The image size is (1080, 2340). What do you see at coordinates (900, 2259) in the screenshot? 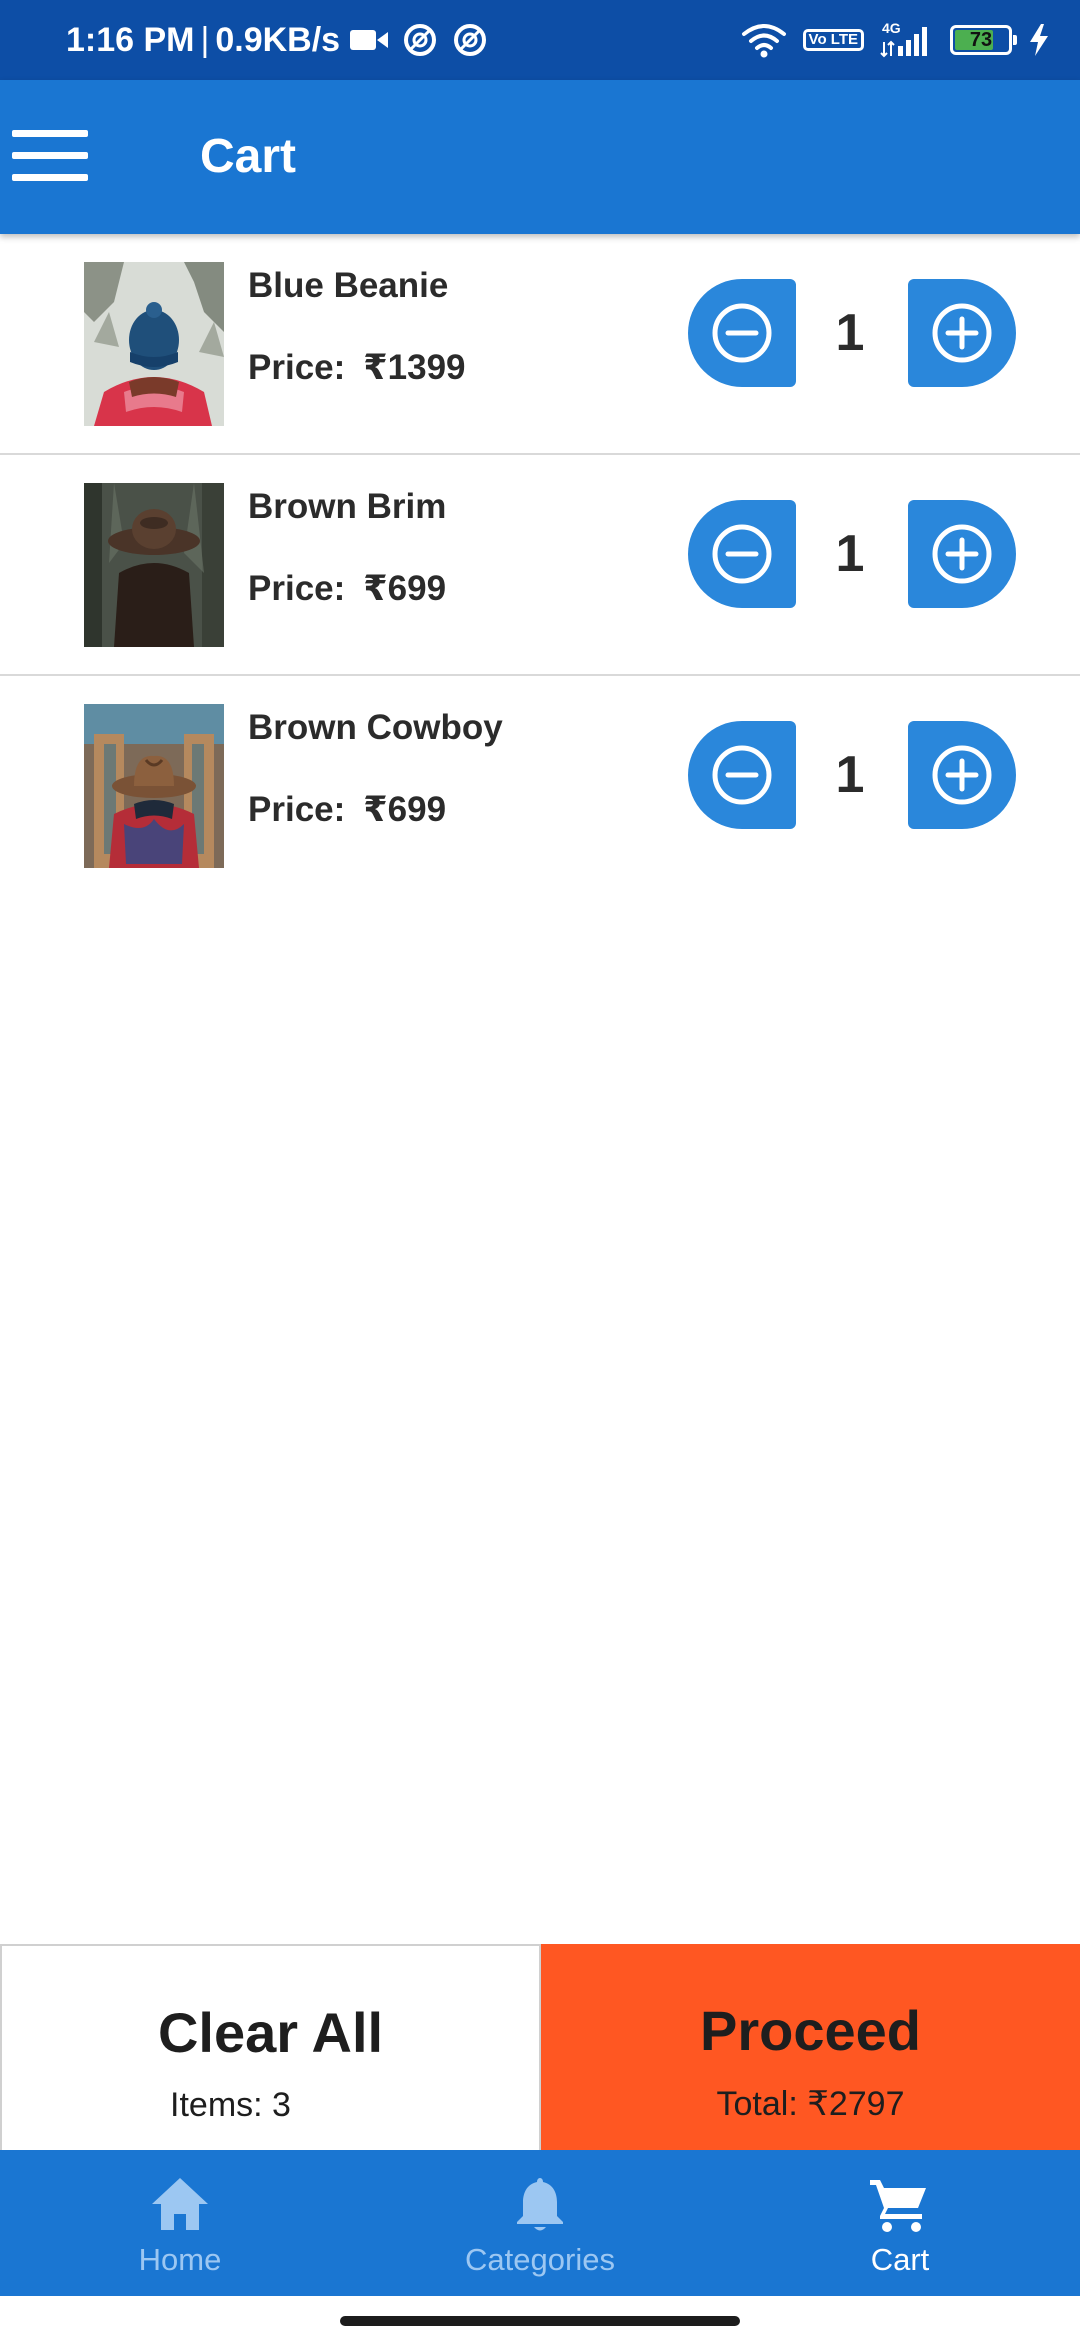
I see `nav-label: Cart` at bounding box center [900, 2259].